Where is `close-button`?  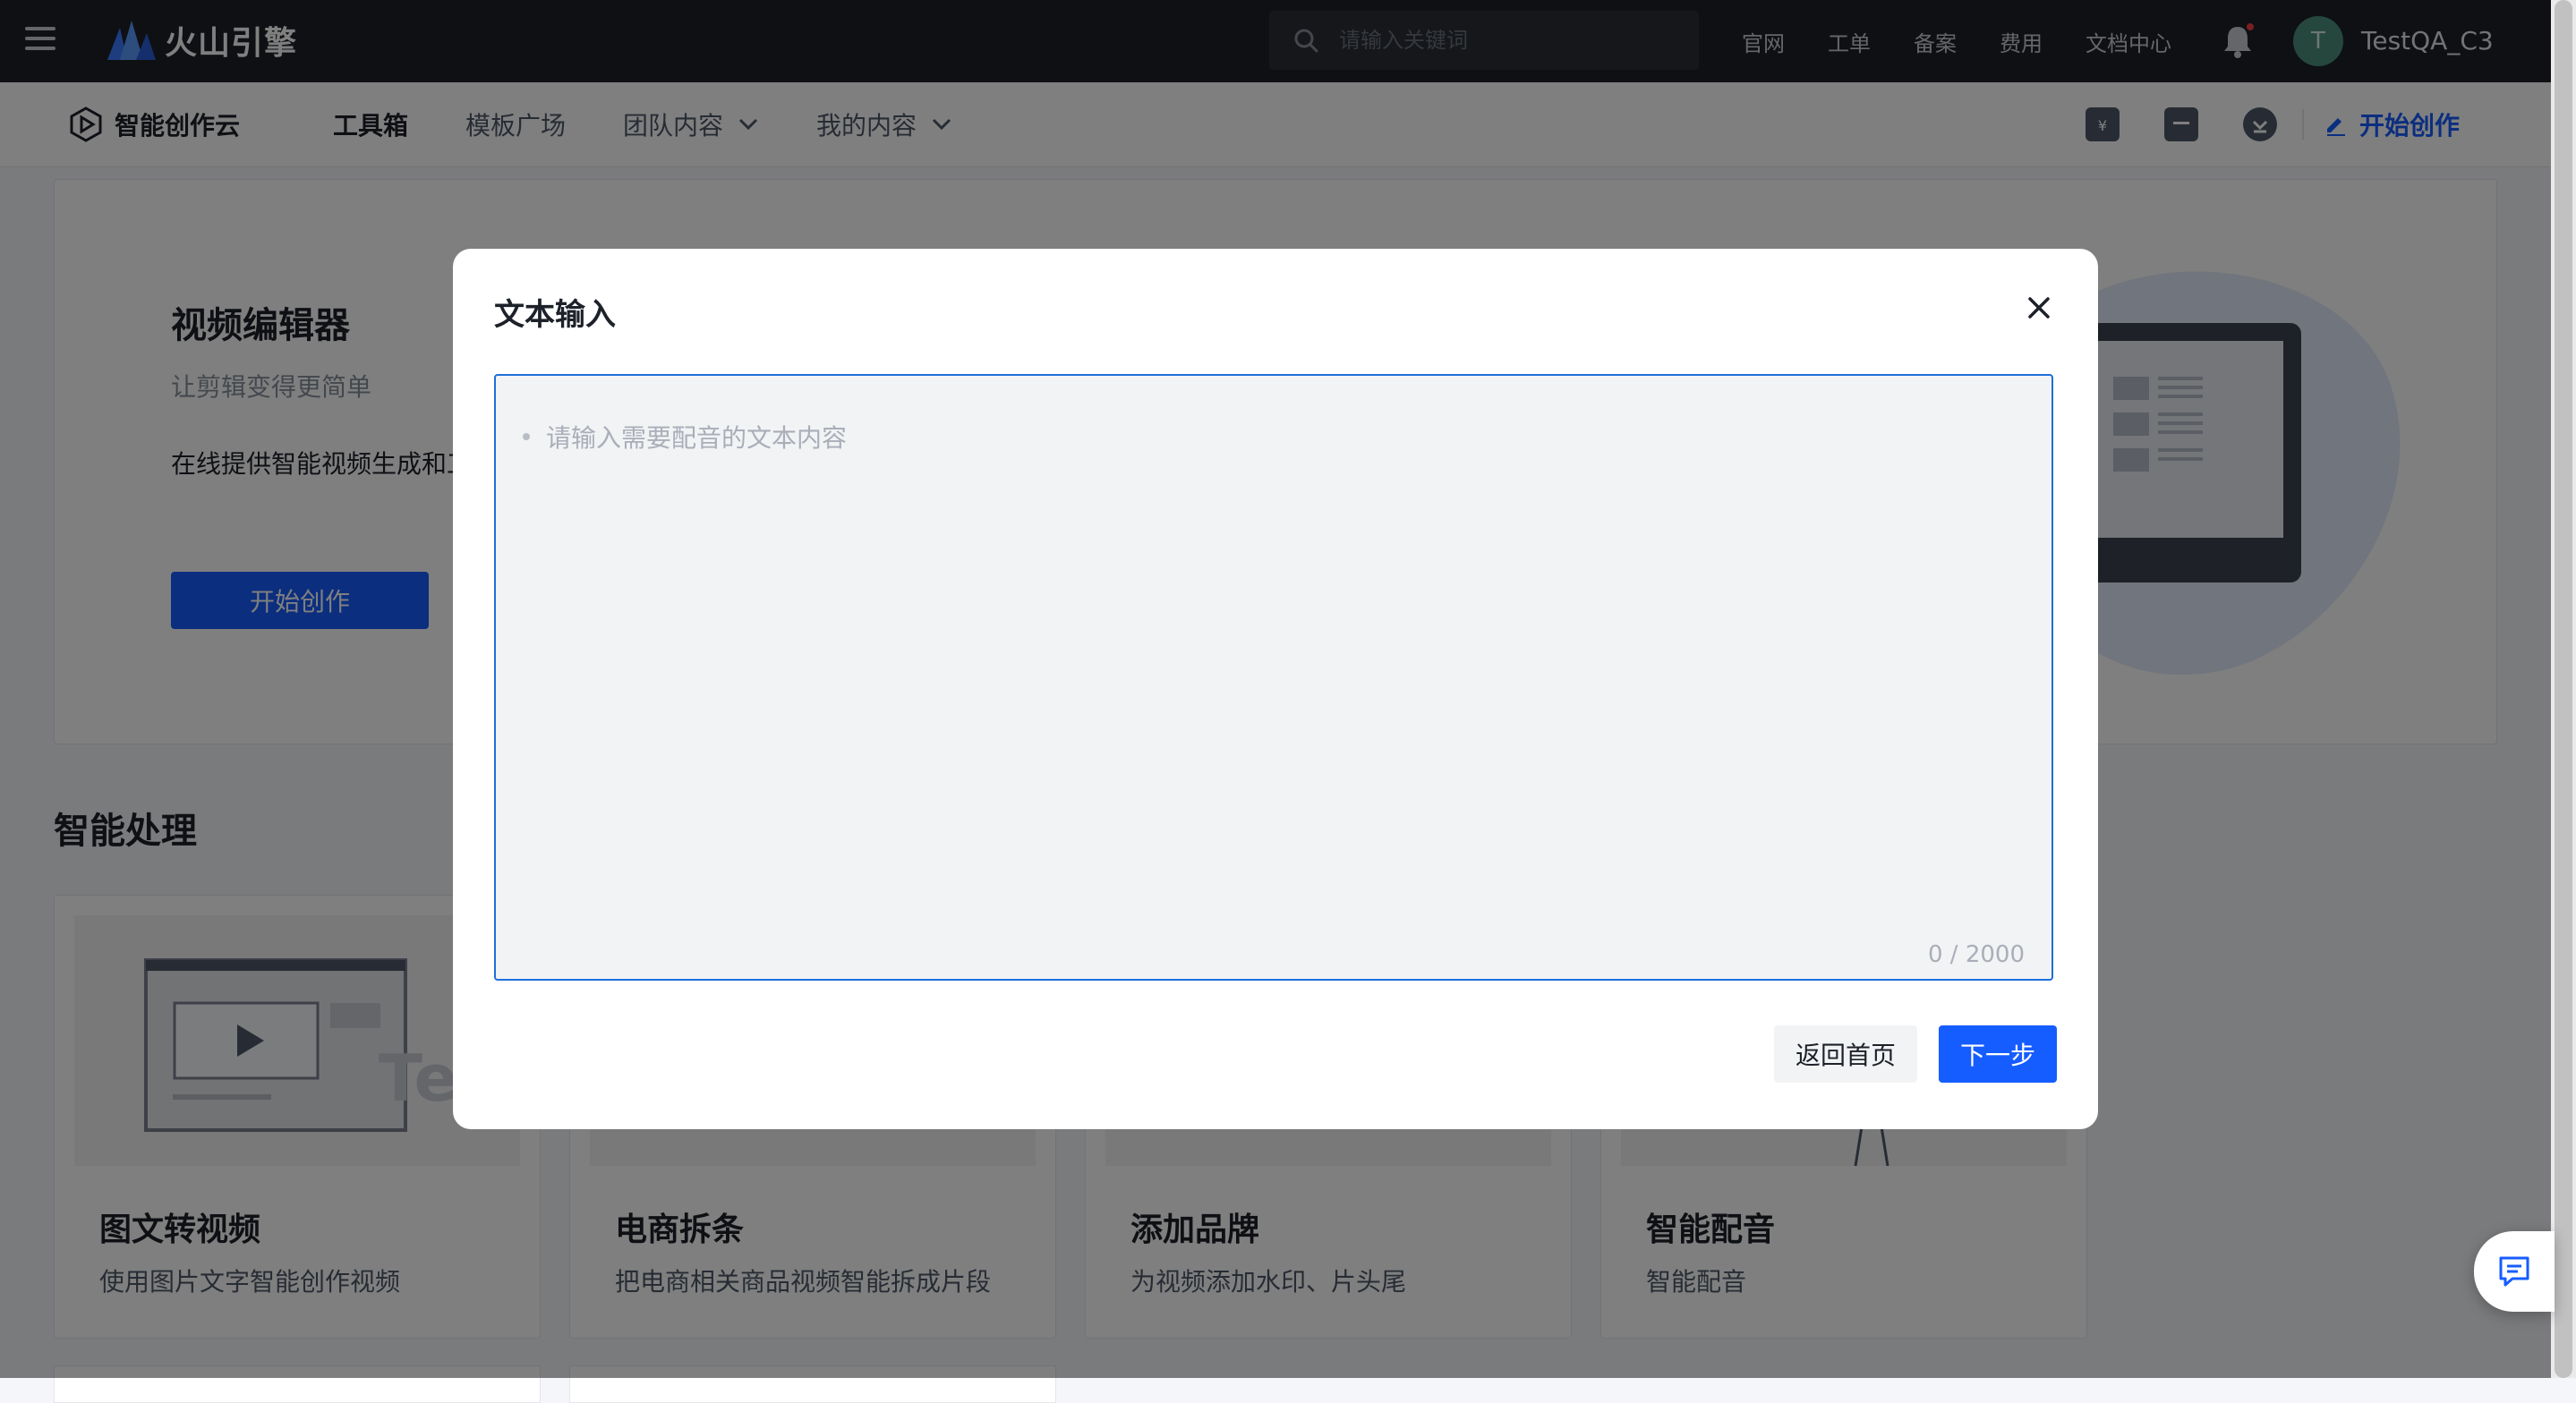
close-button is located at coordinates (2039, 308).